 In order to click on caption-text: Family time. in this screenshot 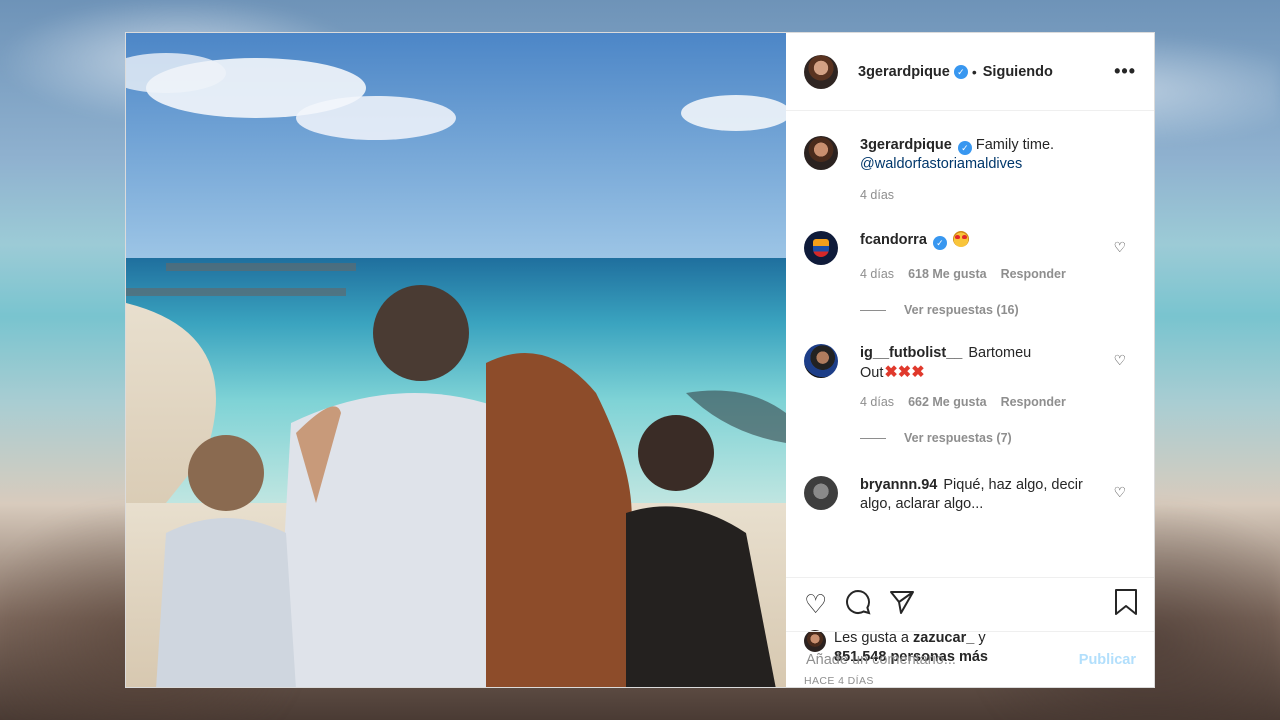, I will do `click(1015, 145)`.